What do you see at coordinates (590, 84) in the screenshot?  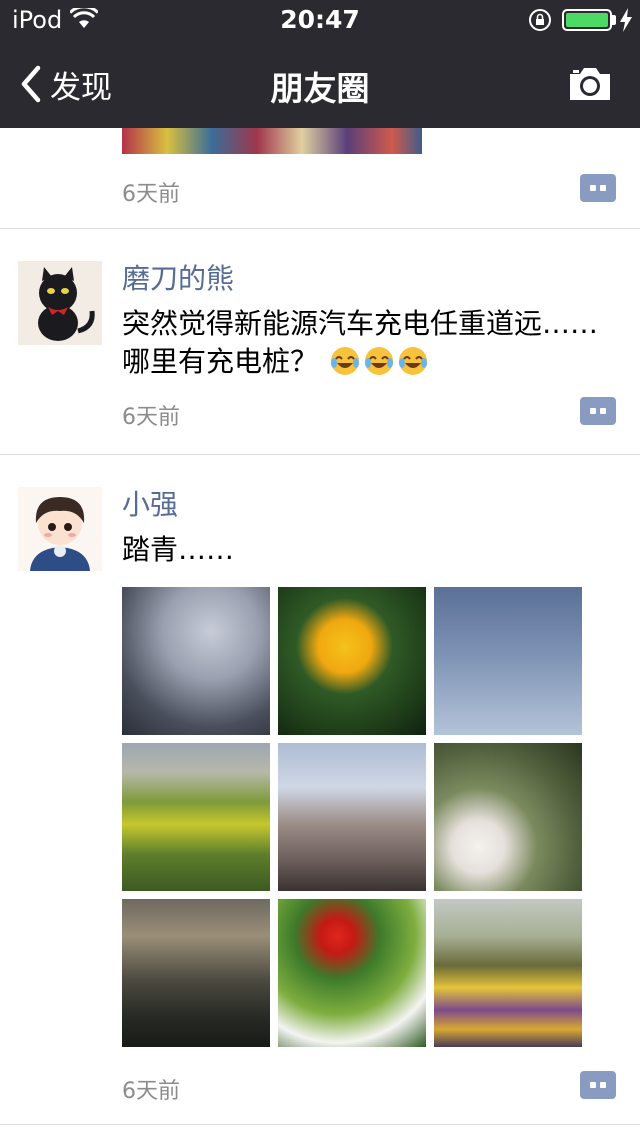 I see `camera-icon` at bounding box center [590, 84].